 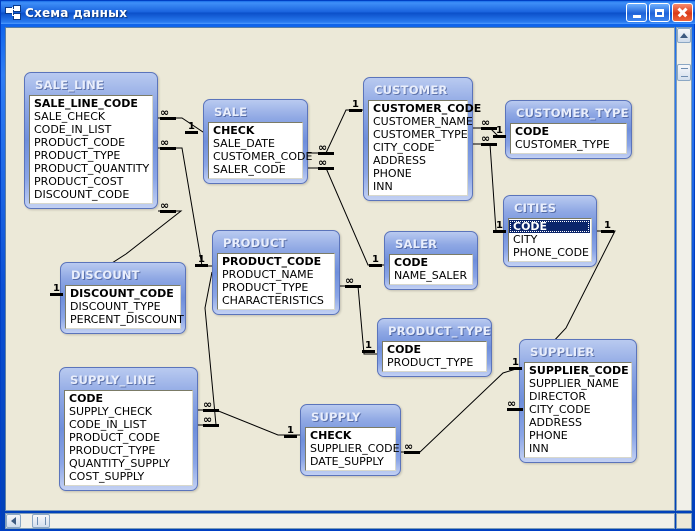 I want to click on table-box: SUPPLY CHECK SUPPLIER_CODE DATE_SUPPLY, so click(x=350, y=440).